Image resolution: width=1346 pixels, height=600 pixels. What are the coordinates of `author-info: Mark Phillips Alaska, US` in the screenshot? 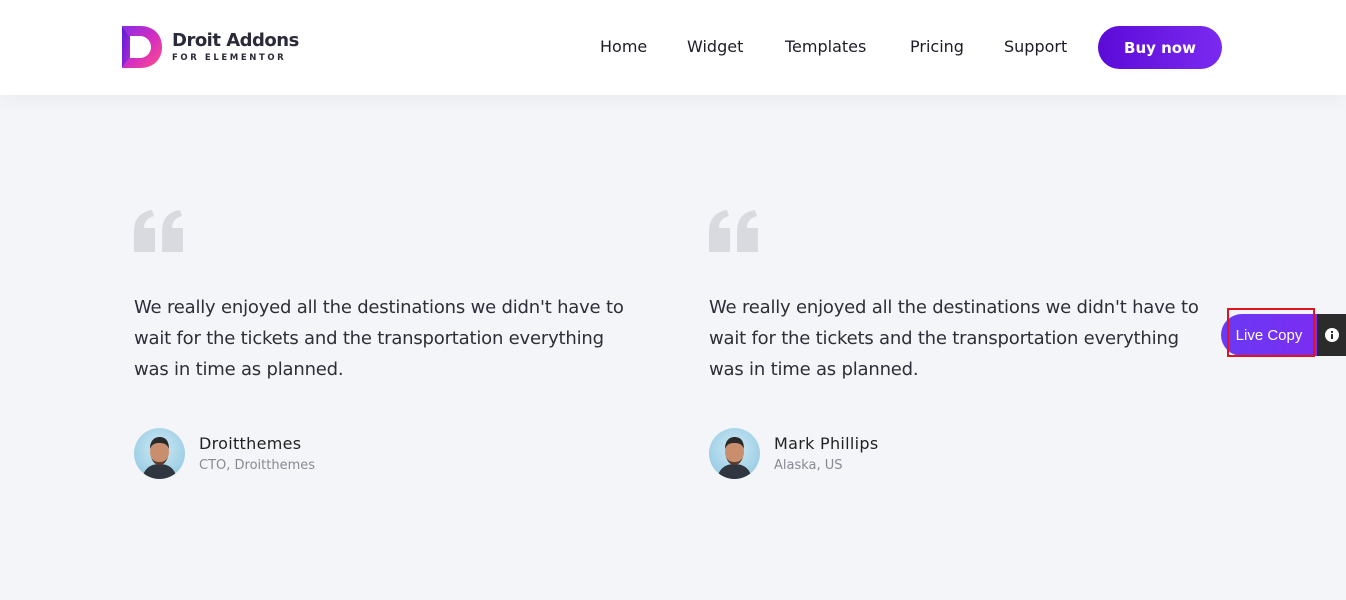 It's located at (826, 454).